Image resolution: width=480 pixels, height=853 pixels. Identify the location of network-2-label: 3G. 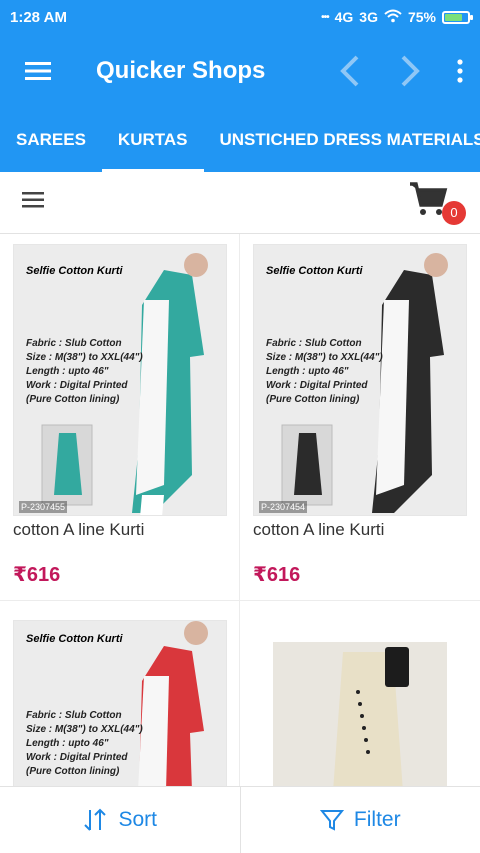
(368, 17).